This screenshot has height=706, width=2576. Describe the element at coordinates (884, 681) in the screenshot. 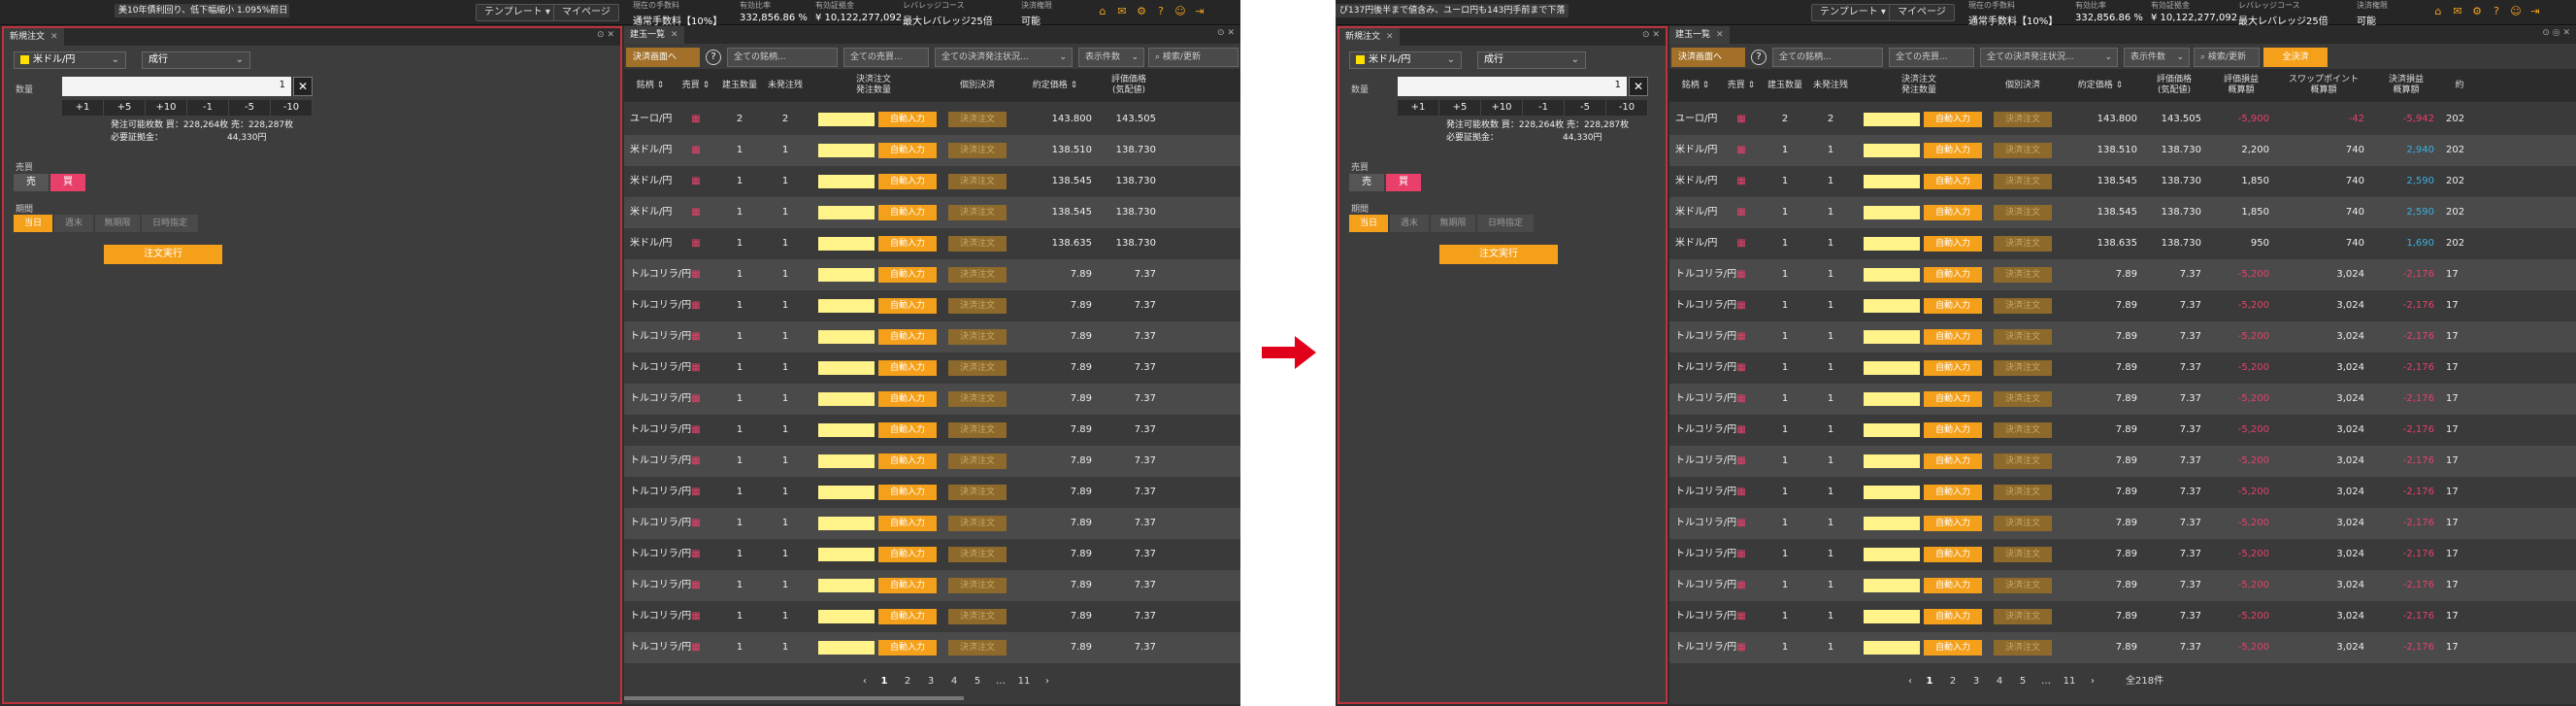

I see `page-1: 1` at that location.